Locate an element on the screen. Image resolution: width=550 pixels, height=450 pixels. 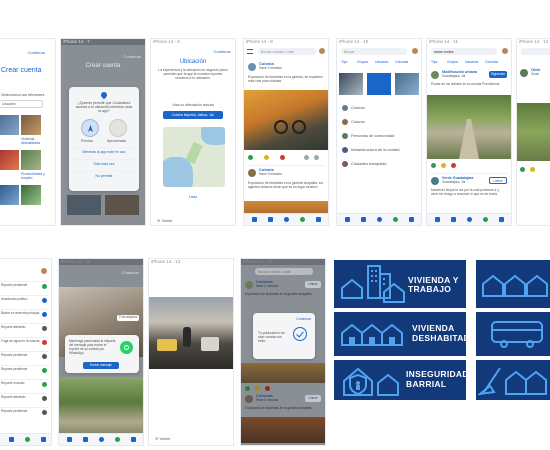
search-input: areas verdes is located at coordinates (464, 51).